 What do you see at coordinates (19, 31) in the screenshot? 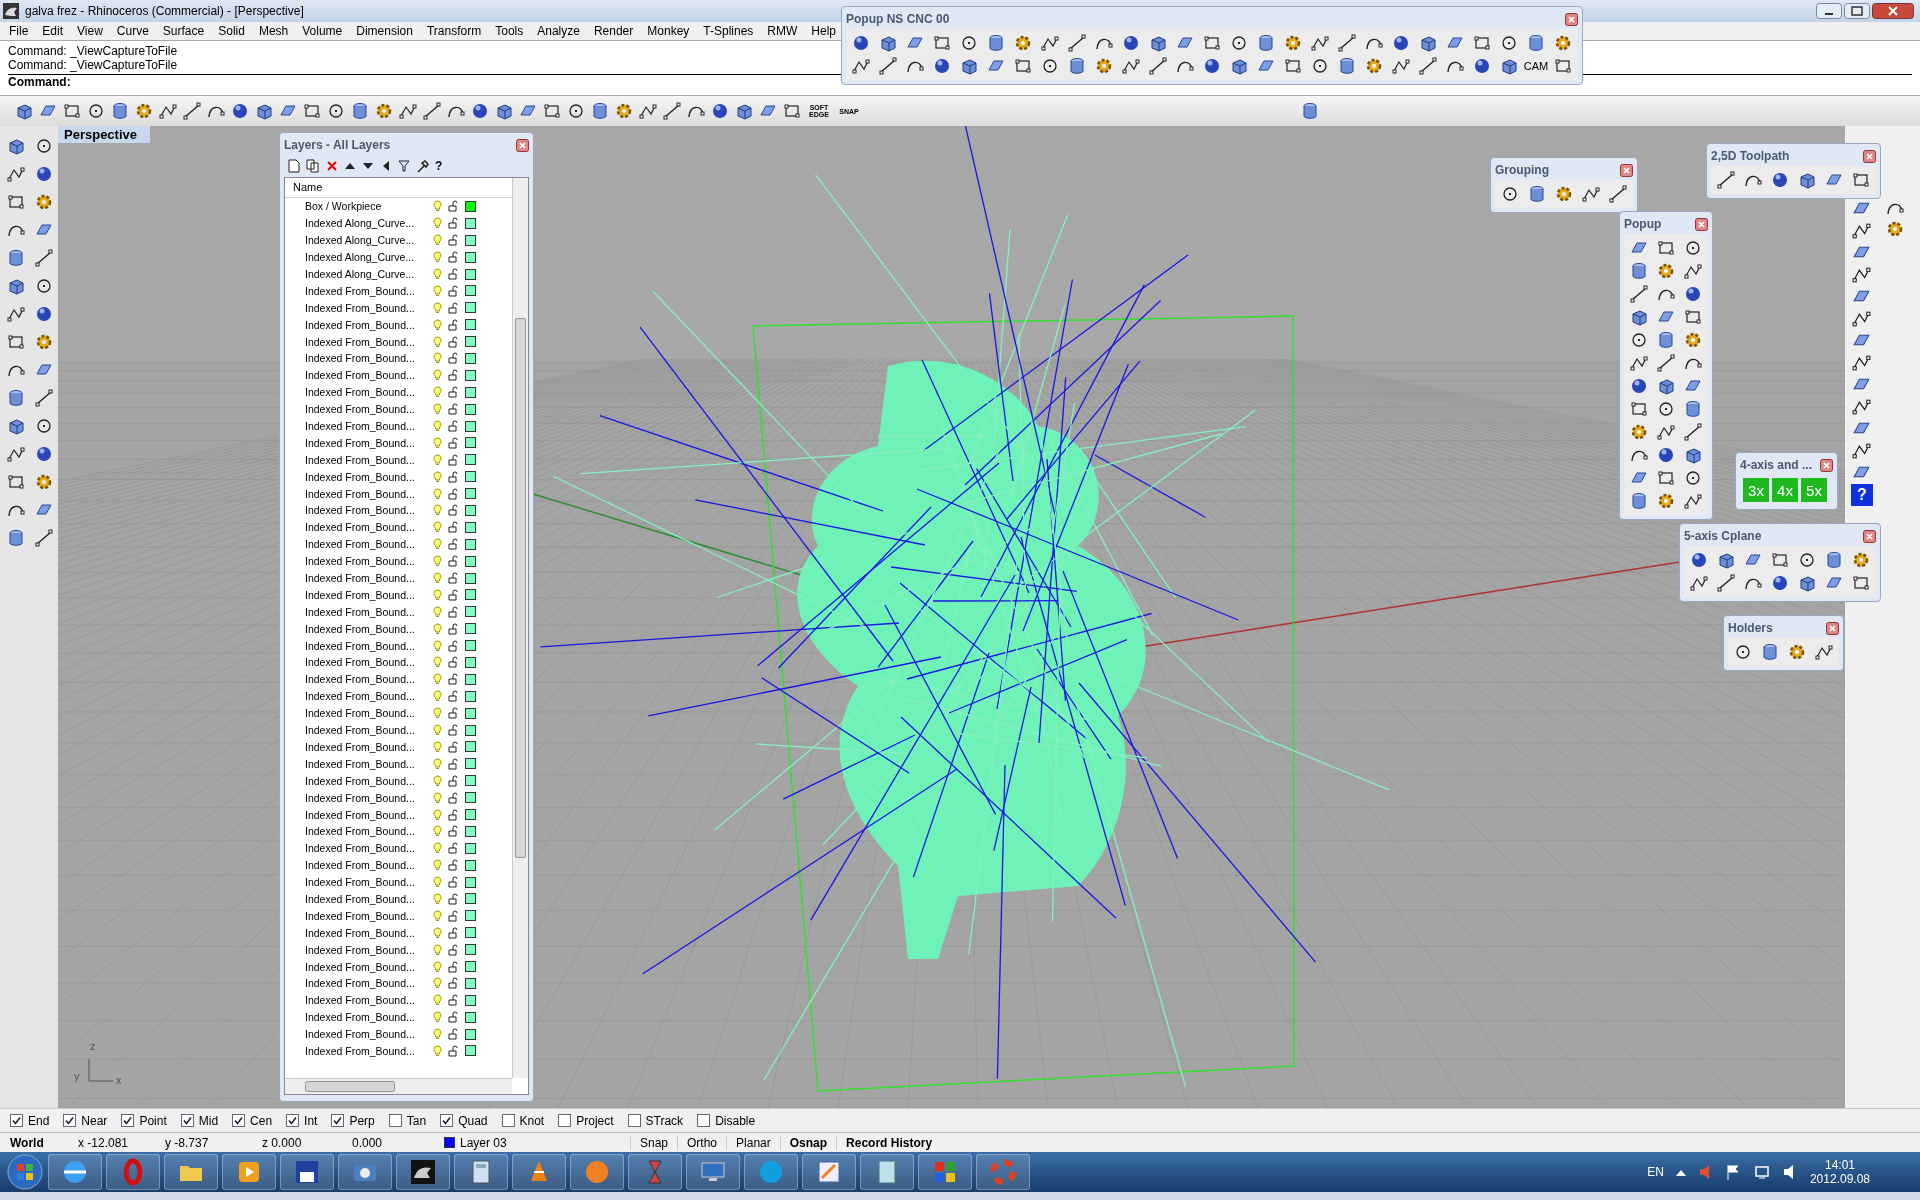
I see `menu-item: File` at bounding box center [19, 31].